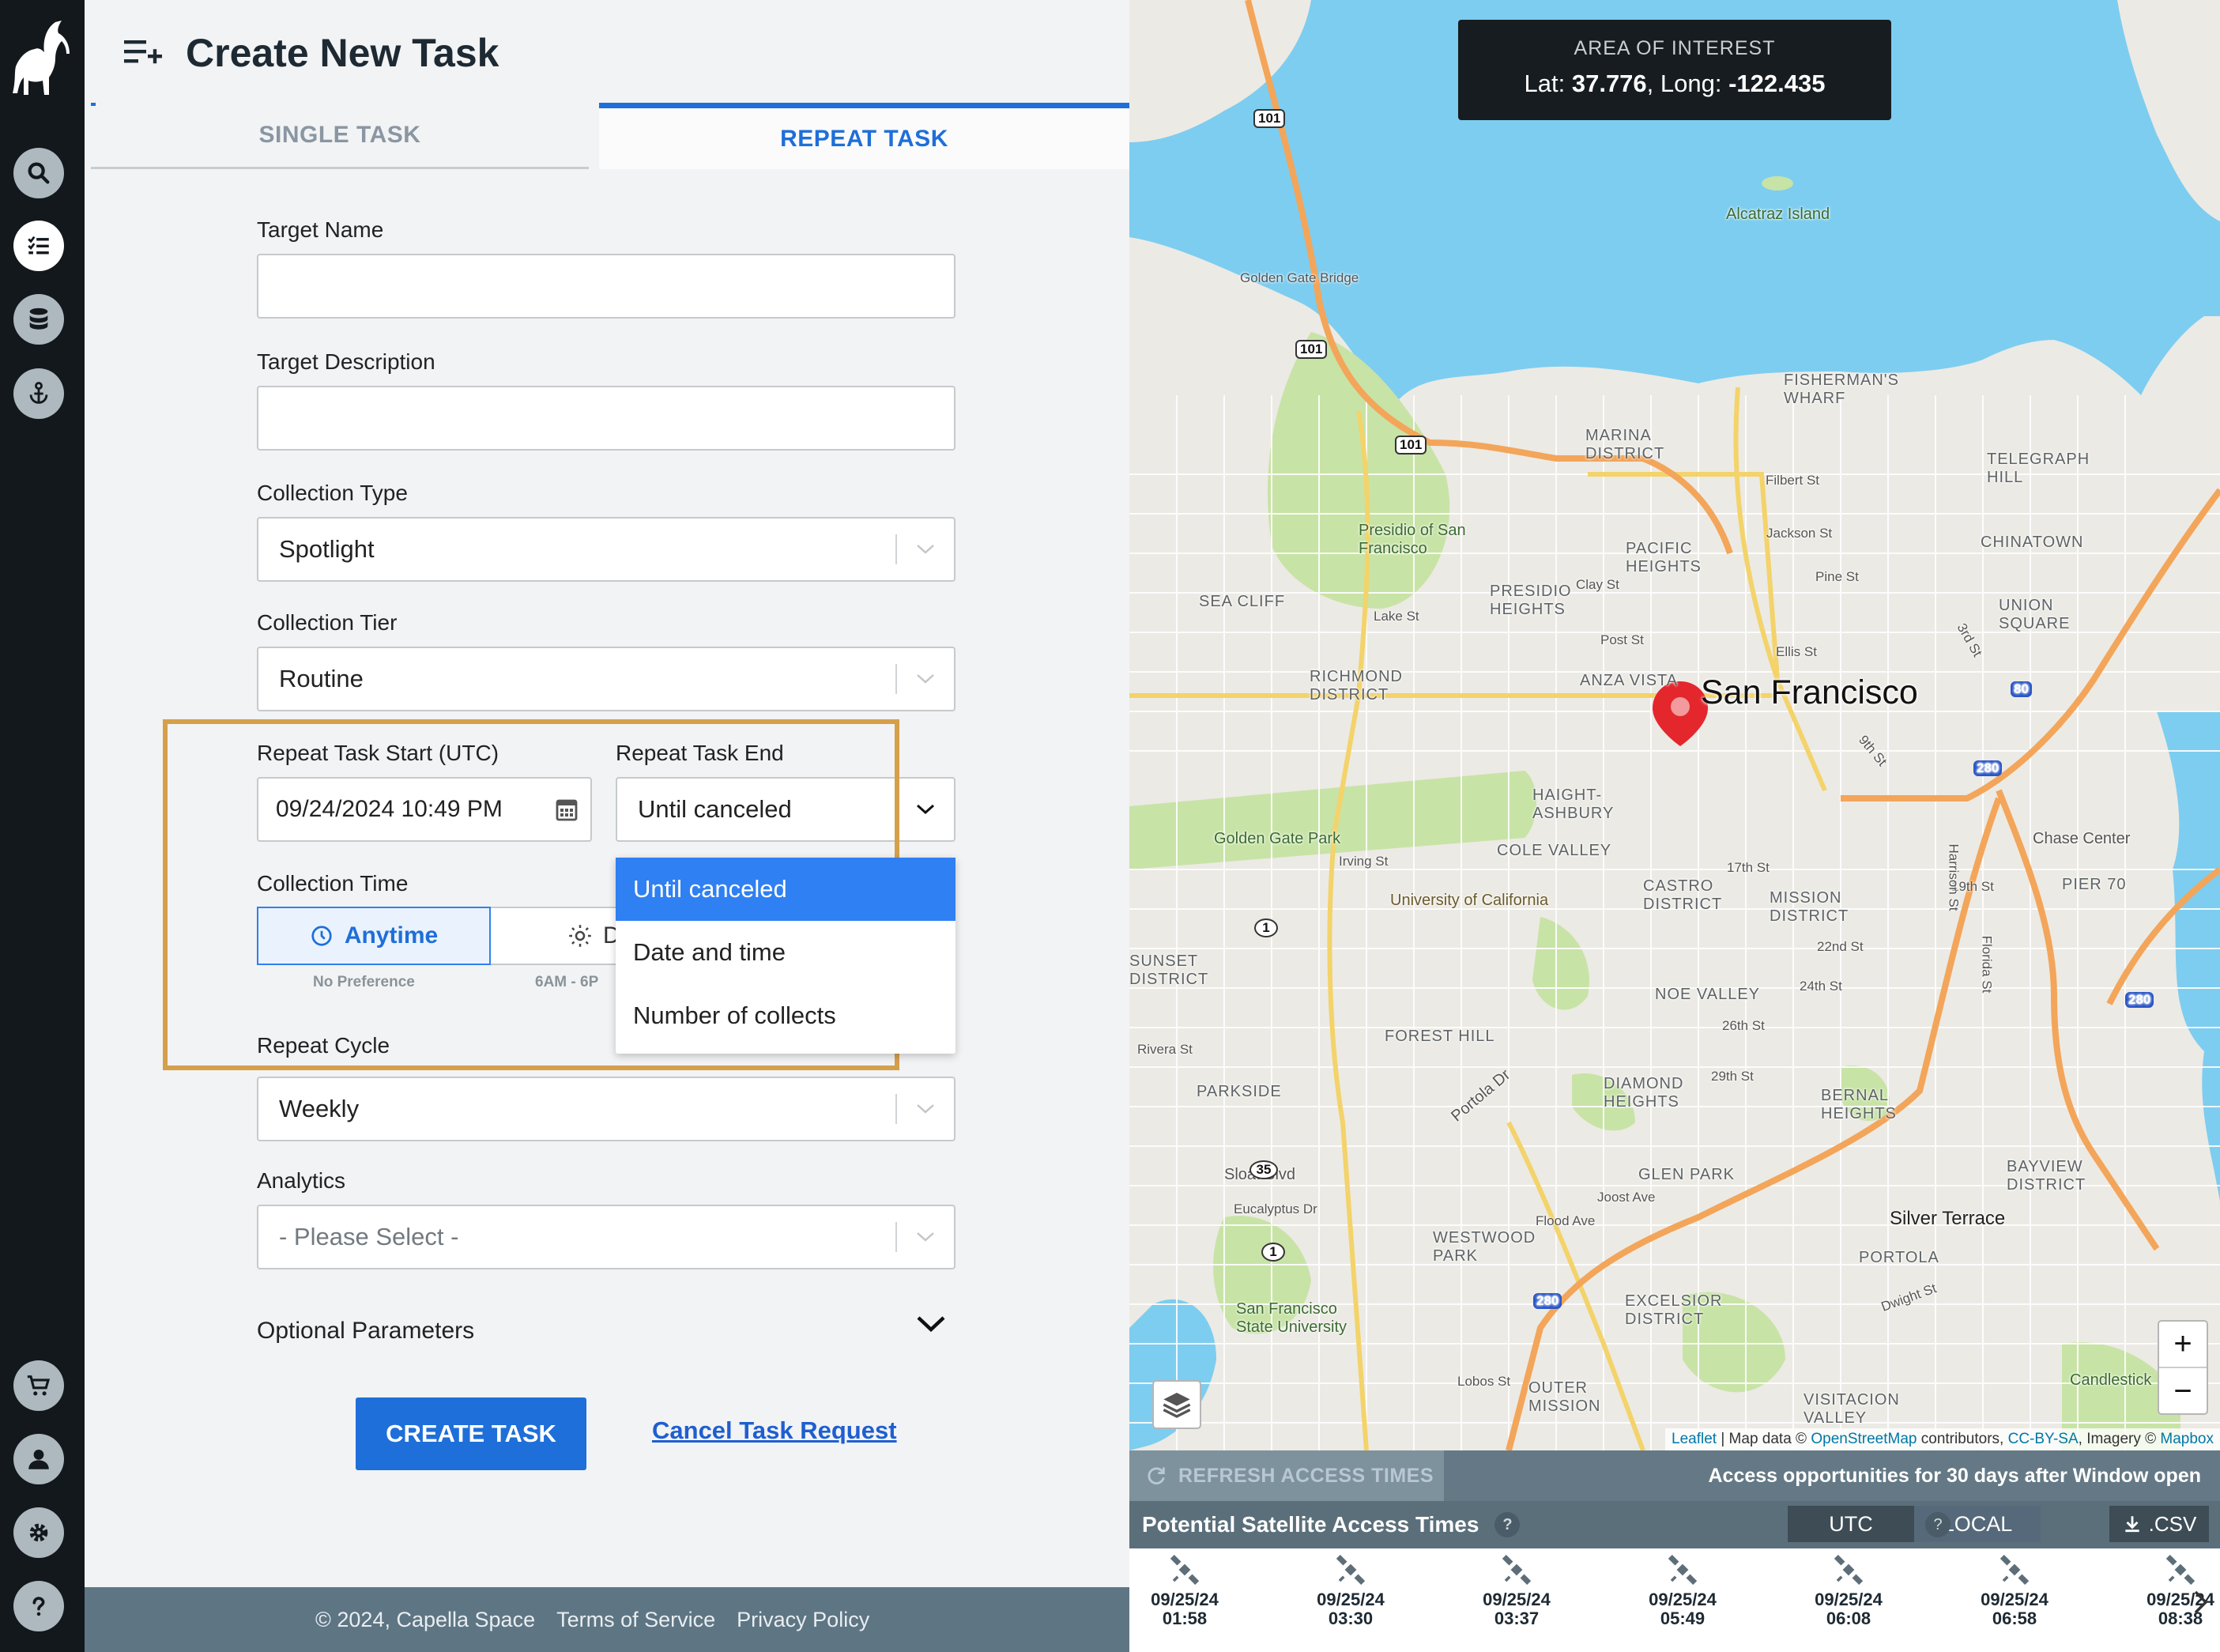  What do you see at coordinates (1597, 584) in the screenshot?
I see `street-clay: Clay St` at bounding box center [1597, 584].